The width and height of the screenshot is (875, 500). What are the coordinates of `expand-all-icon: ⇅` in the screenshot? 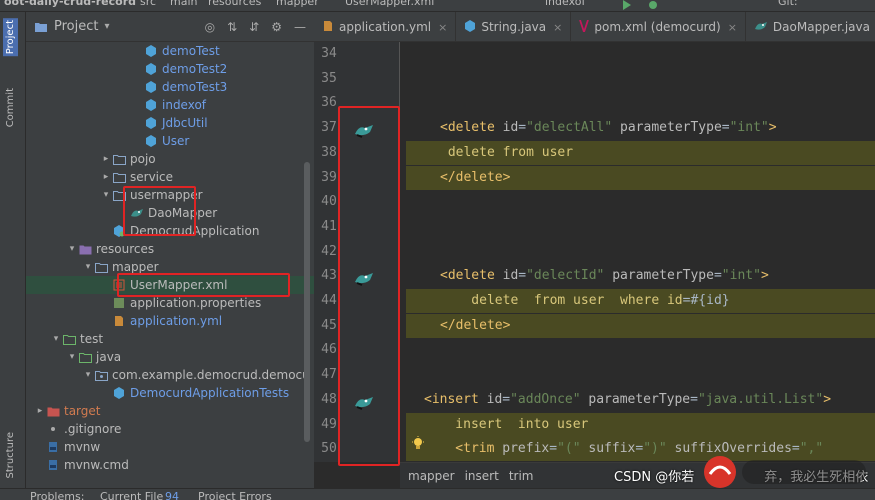 It's located at (232, 27).